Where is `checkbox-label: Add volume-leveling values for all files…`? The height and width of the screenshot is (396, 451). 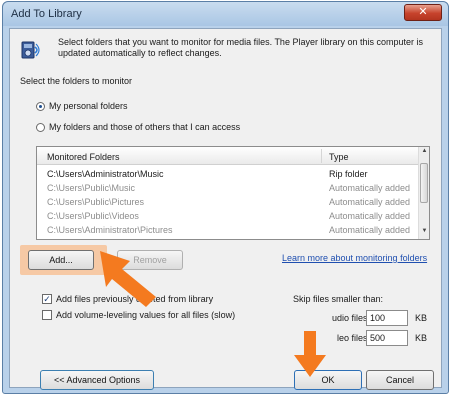
checkbox-label: Add volume-leveling values for all files… is located at coordinates (146, 315).